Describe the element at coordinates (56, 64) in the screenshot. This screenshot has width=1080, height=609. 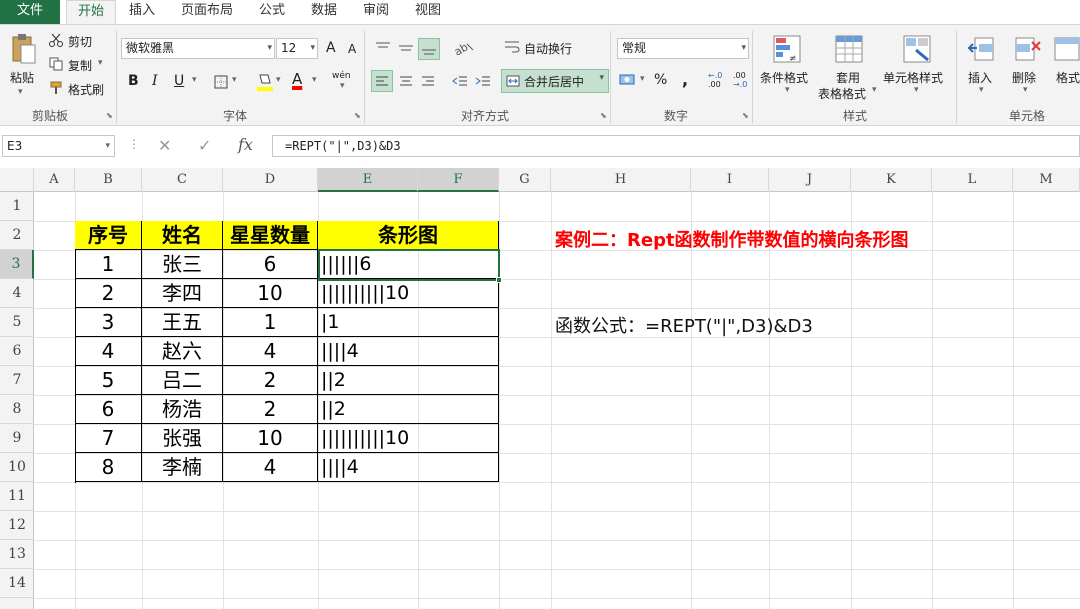
I see `copy-icon` at that location.